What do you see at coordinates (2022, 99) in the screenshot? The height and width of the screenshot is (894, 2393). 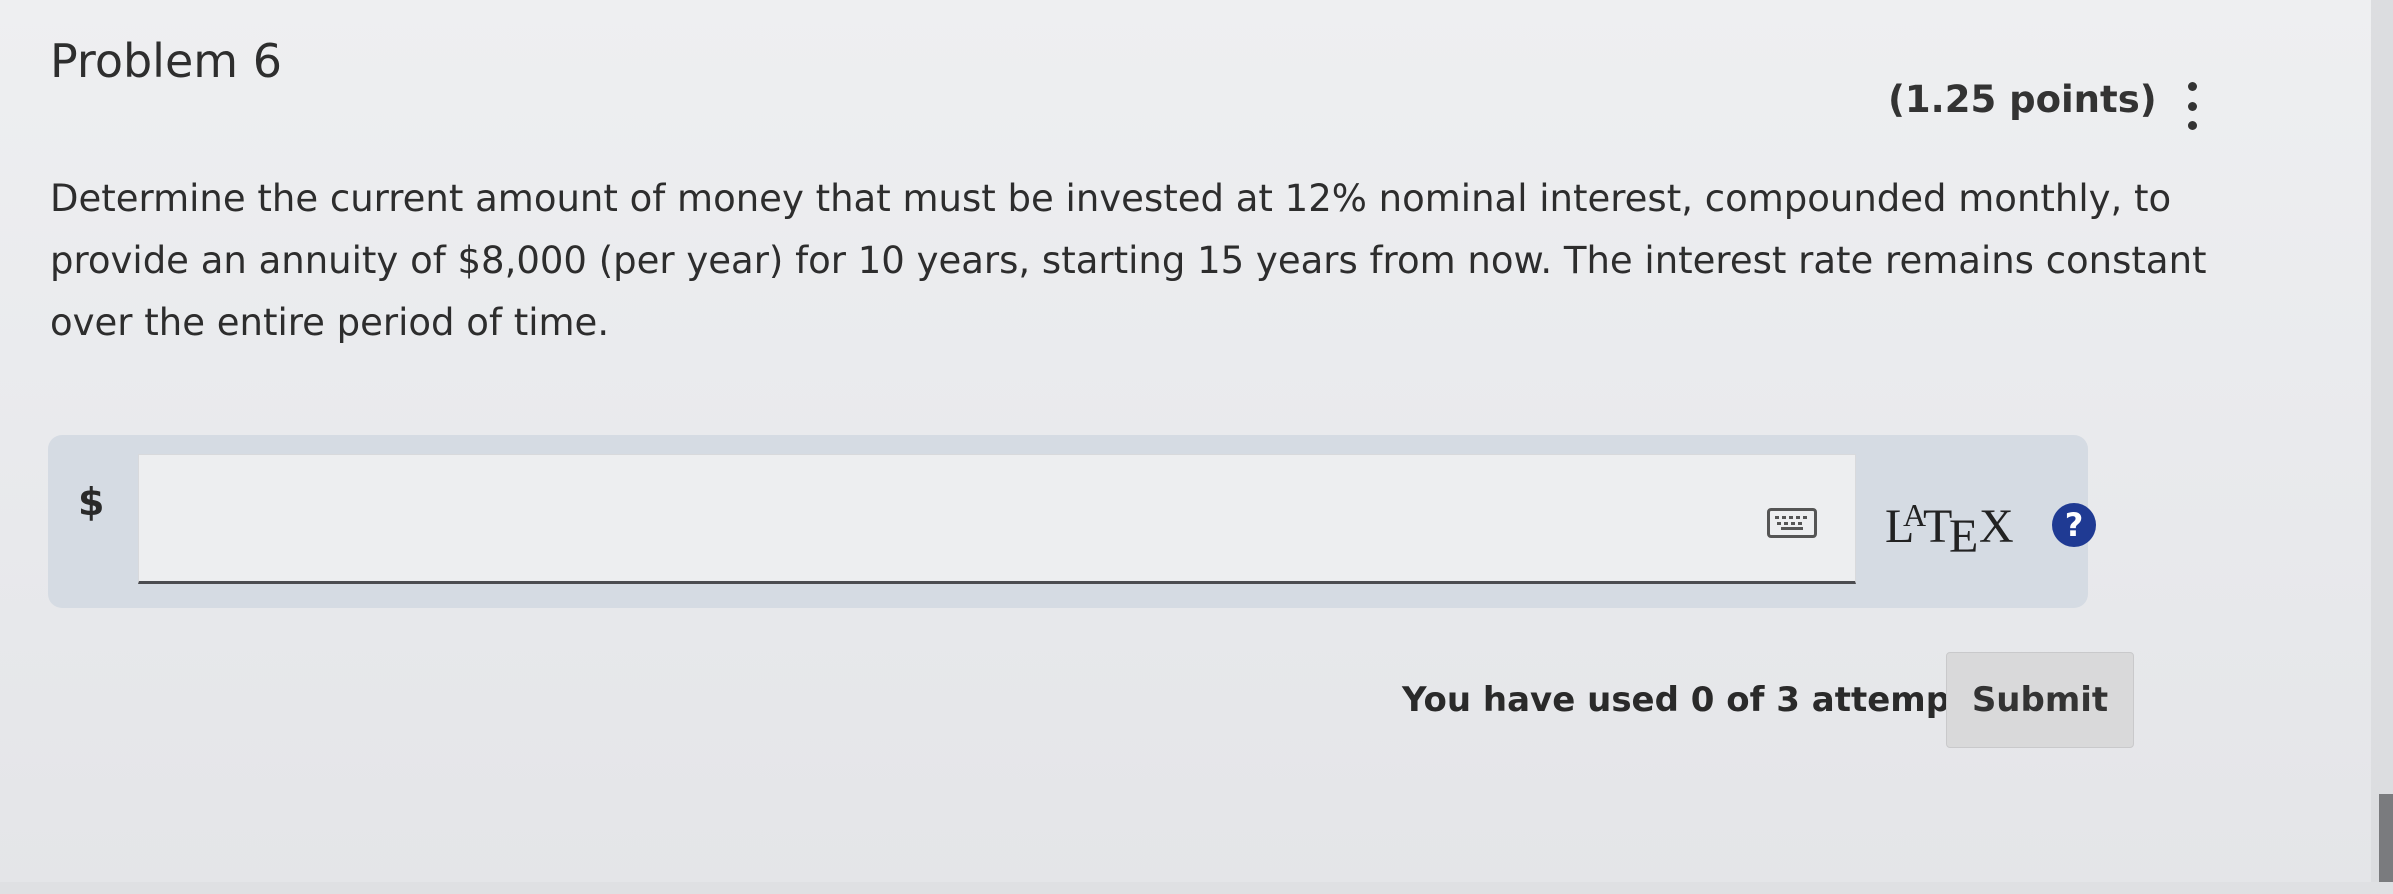 I see `points-label: (1.25 points)` at bounding box center [2022, 99].